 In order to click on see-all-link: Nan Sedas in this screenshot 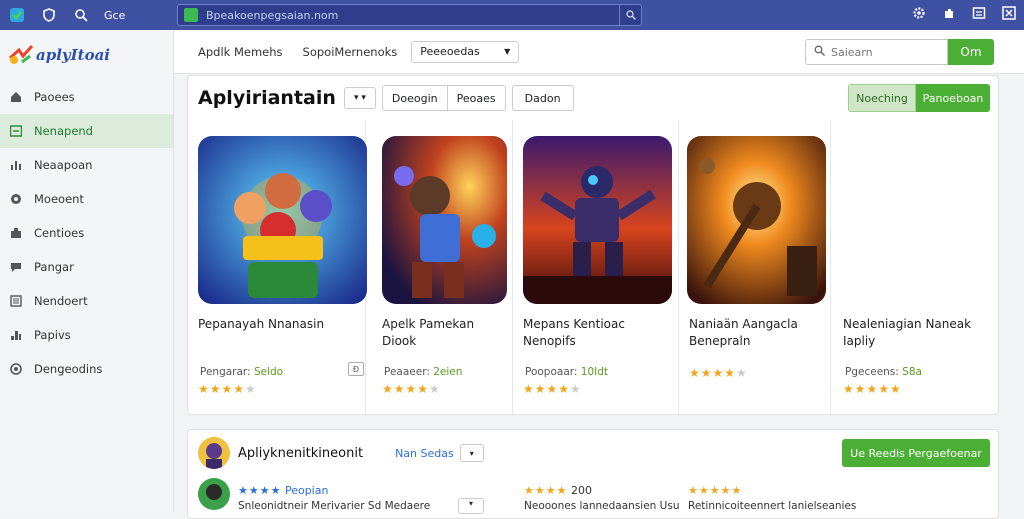, I will do `click(424, 453)`.